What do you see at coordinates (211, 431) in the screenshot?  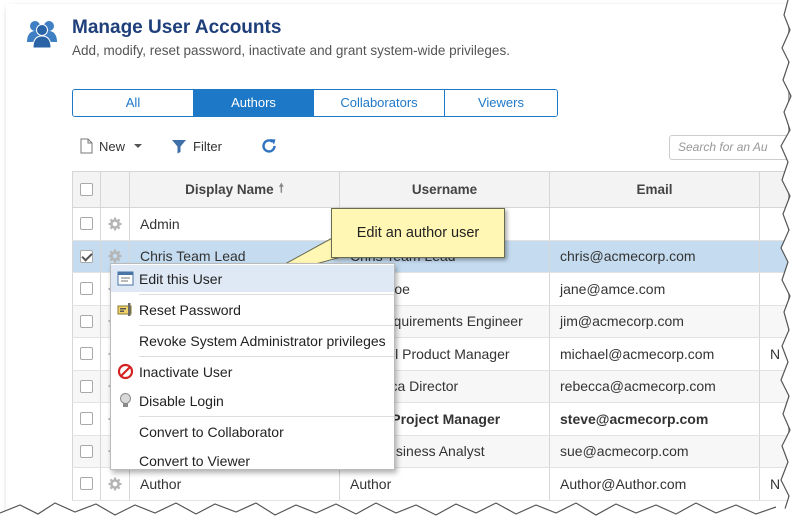 I see `menu-item-label: Convert to Collaborator` at bounding box center [211, 431].